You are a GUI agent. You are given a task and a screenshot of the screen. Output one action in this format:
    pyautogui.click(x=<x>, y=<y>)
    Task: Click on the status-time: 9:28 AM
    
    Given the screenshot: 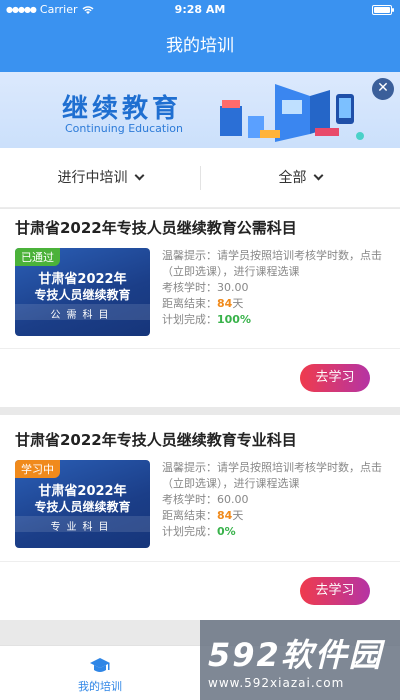 What is the action you would take?
    pyautogui.click(x=200, y=9)
    